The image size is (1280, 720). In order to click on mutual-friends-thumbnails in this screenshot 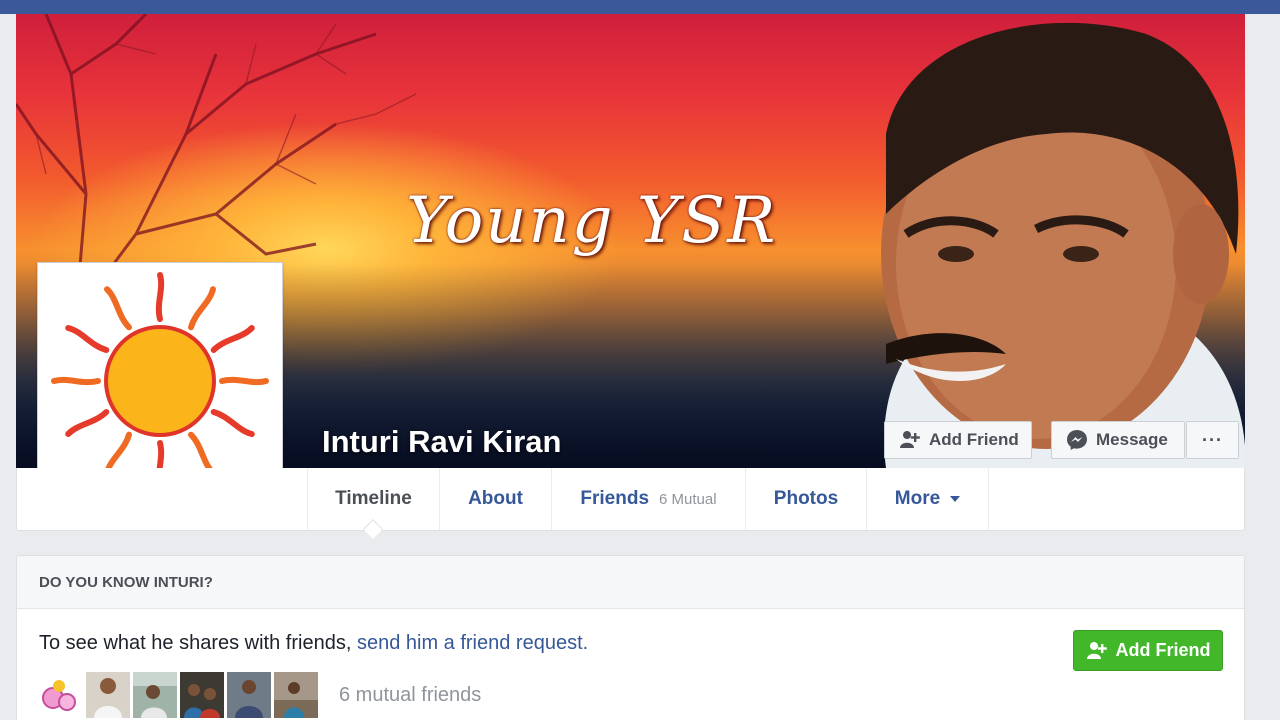, I will do `click(180, 695)`.